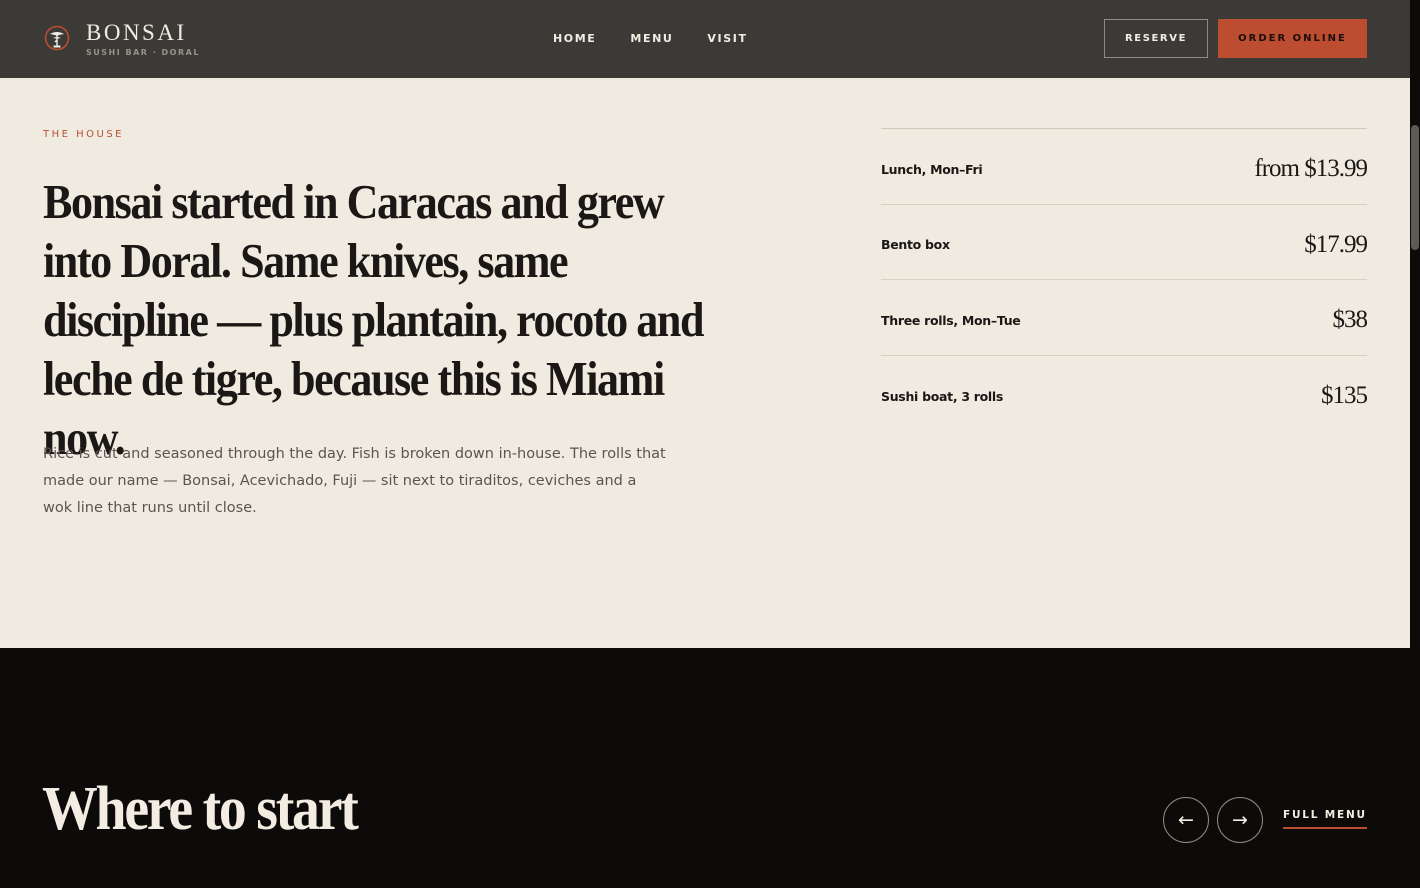 The image size is (1420, 888). Describe the element at coordinates (915, 245) in the screenshot. I see `price-label: Bento box` at that location.